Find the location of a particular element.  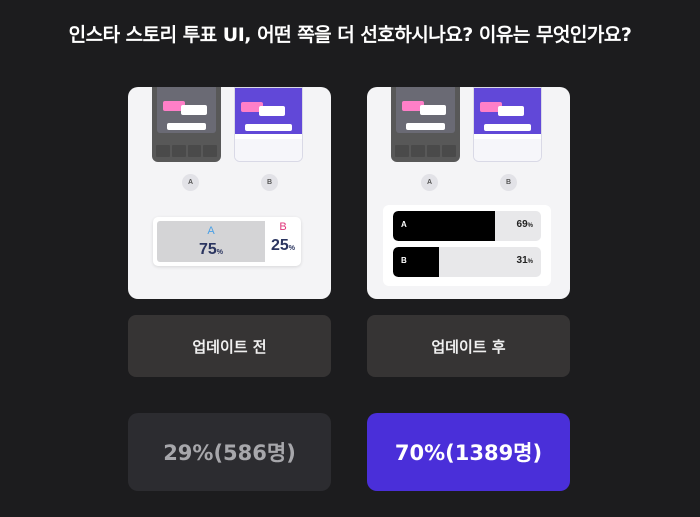

vote-option-a-letter: A is located at coordinates (211, 231).